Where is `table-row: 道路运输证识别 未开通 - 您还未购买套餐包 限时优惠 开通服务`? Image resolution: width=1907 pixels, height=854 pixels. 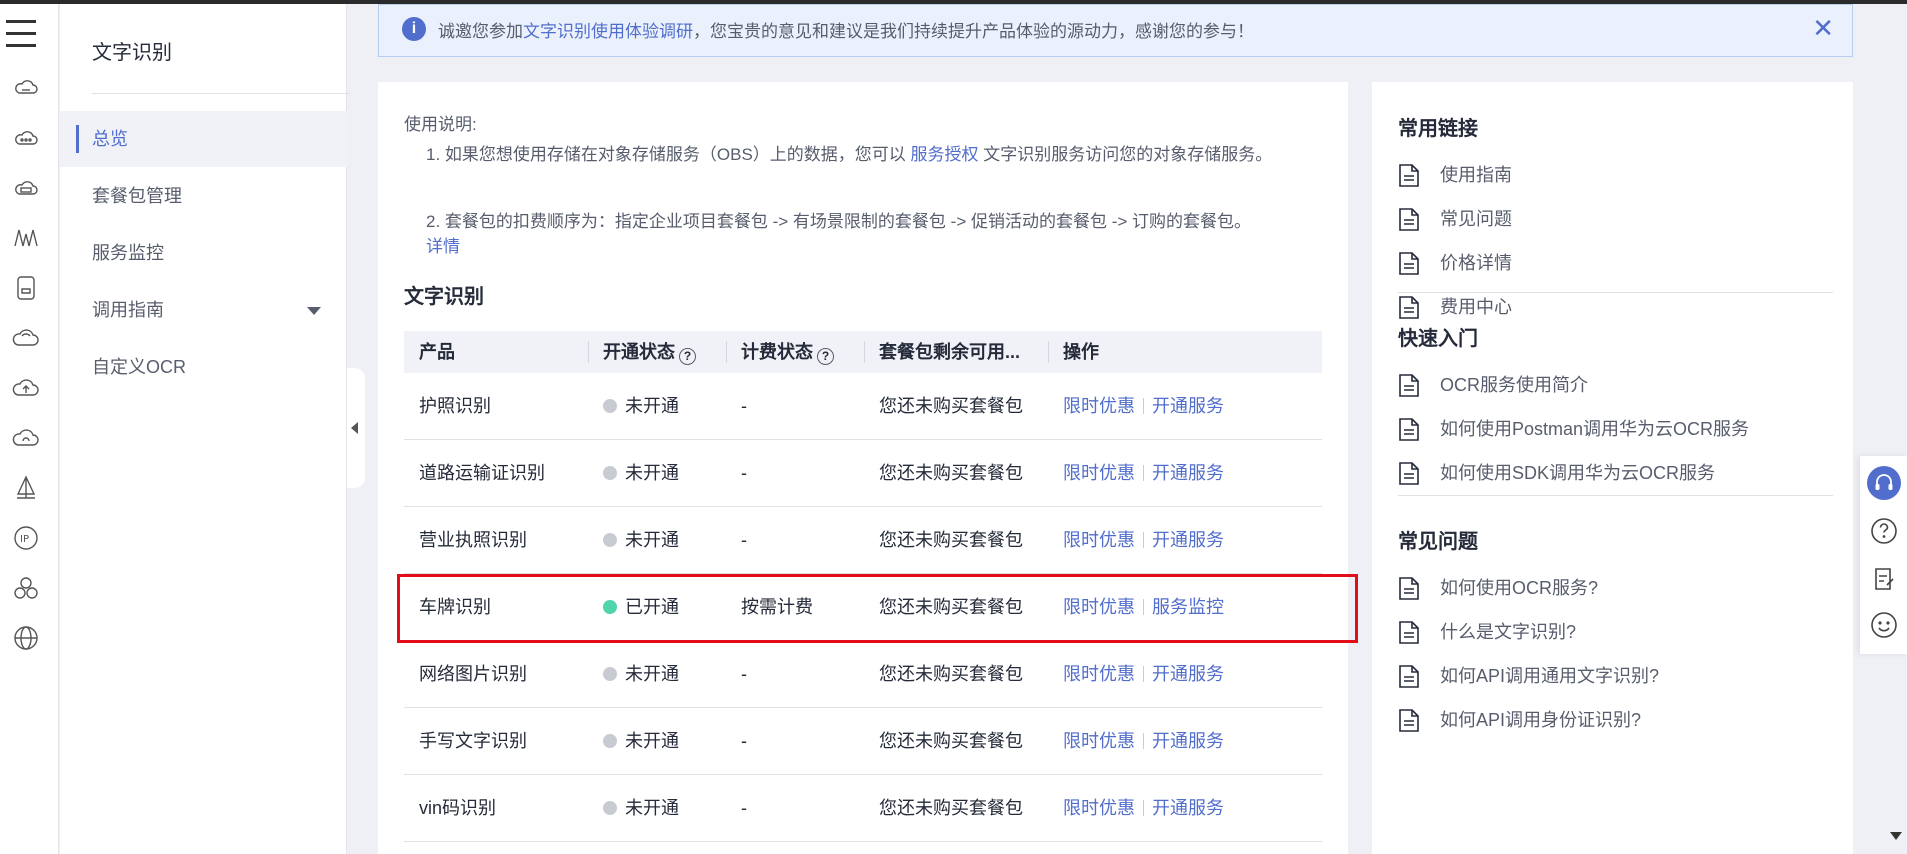
table-row: 道路运输证识别 未开通 - 您还未购买套餐包 限时优惠 开通服务 is located at coordinates (863, 473).